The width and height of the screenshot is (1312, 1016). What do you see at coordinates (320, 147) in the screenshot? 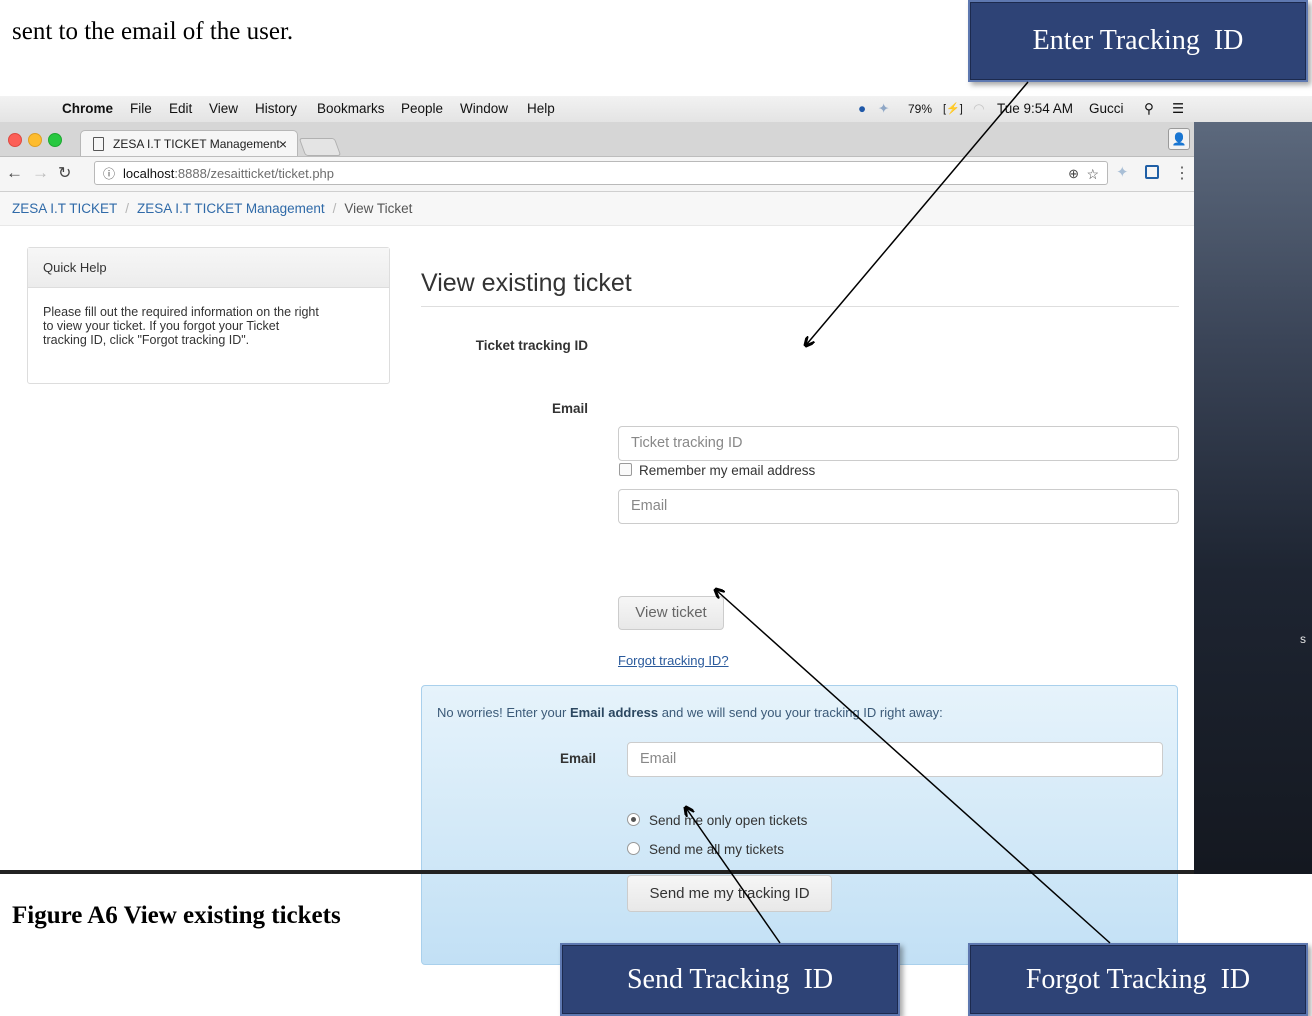
I see `new-tab-button` at bounding box center [320, 147].